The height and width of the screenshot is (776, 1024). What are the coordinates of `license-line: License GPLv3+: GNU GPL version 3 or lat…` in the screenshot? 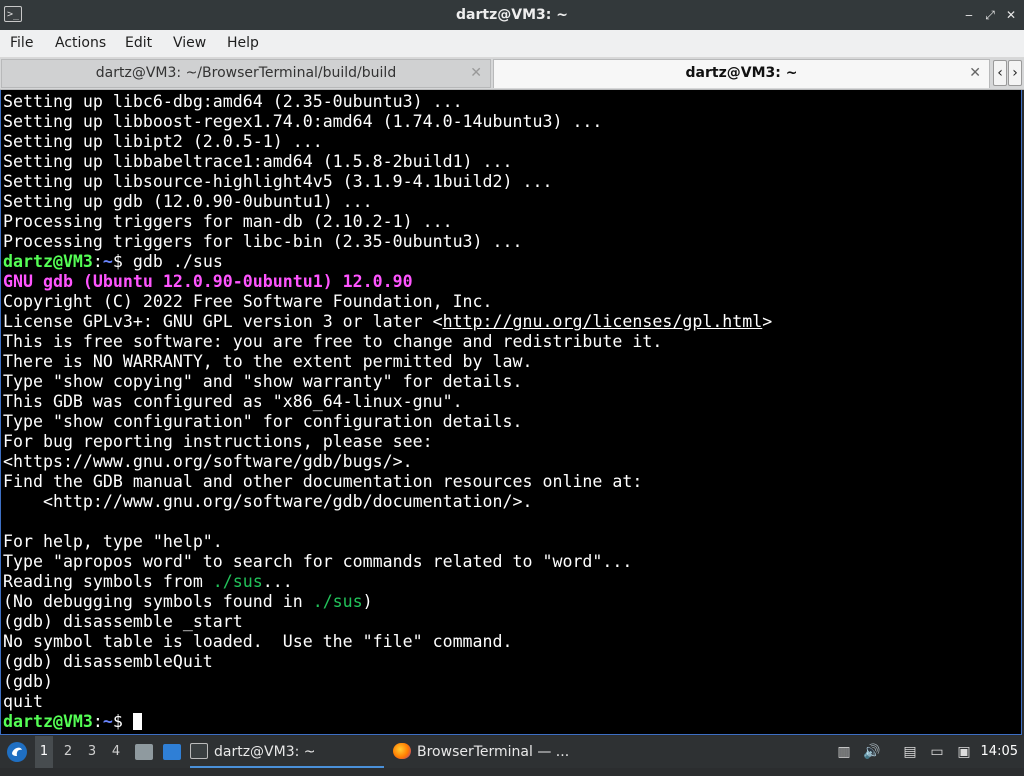 It's located at (387, 322).